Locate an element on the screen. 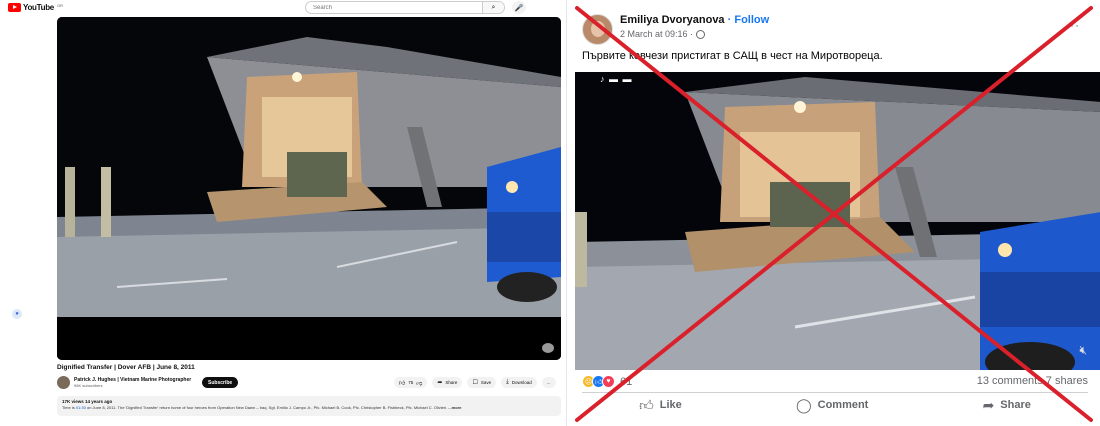  download-label: Download is located at coordinates (521, 382).